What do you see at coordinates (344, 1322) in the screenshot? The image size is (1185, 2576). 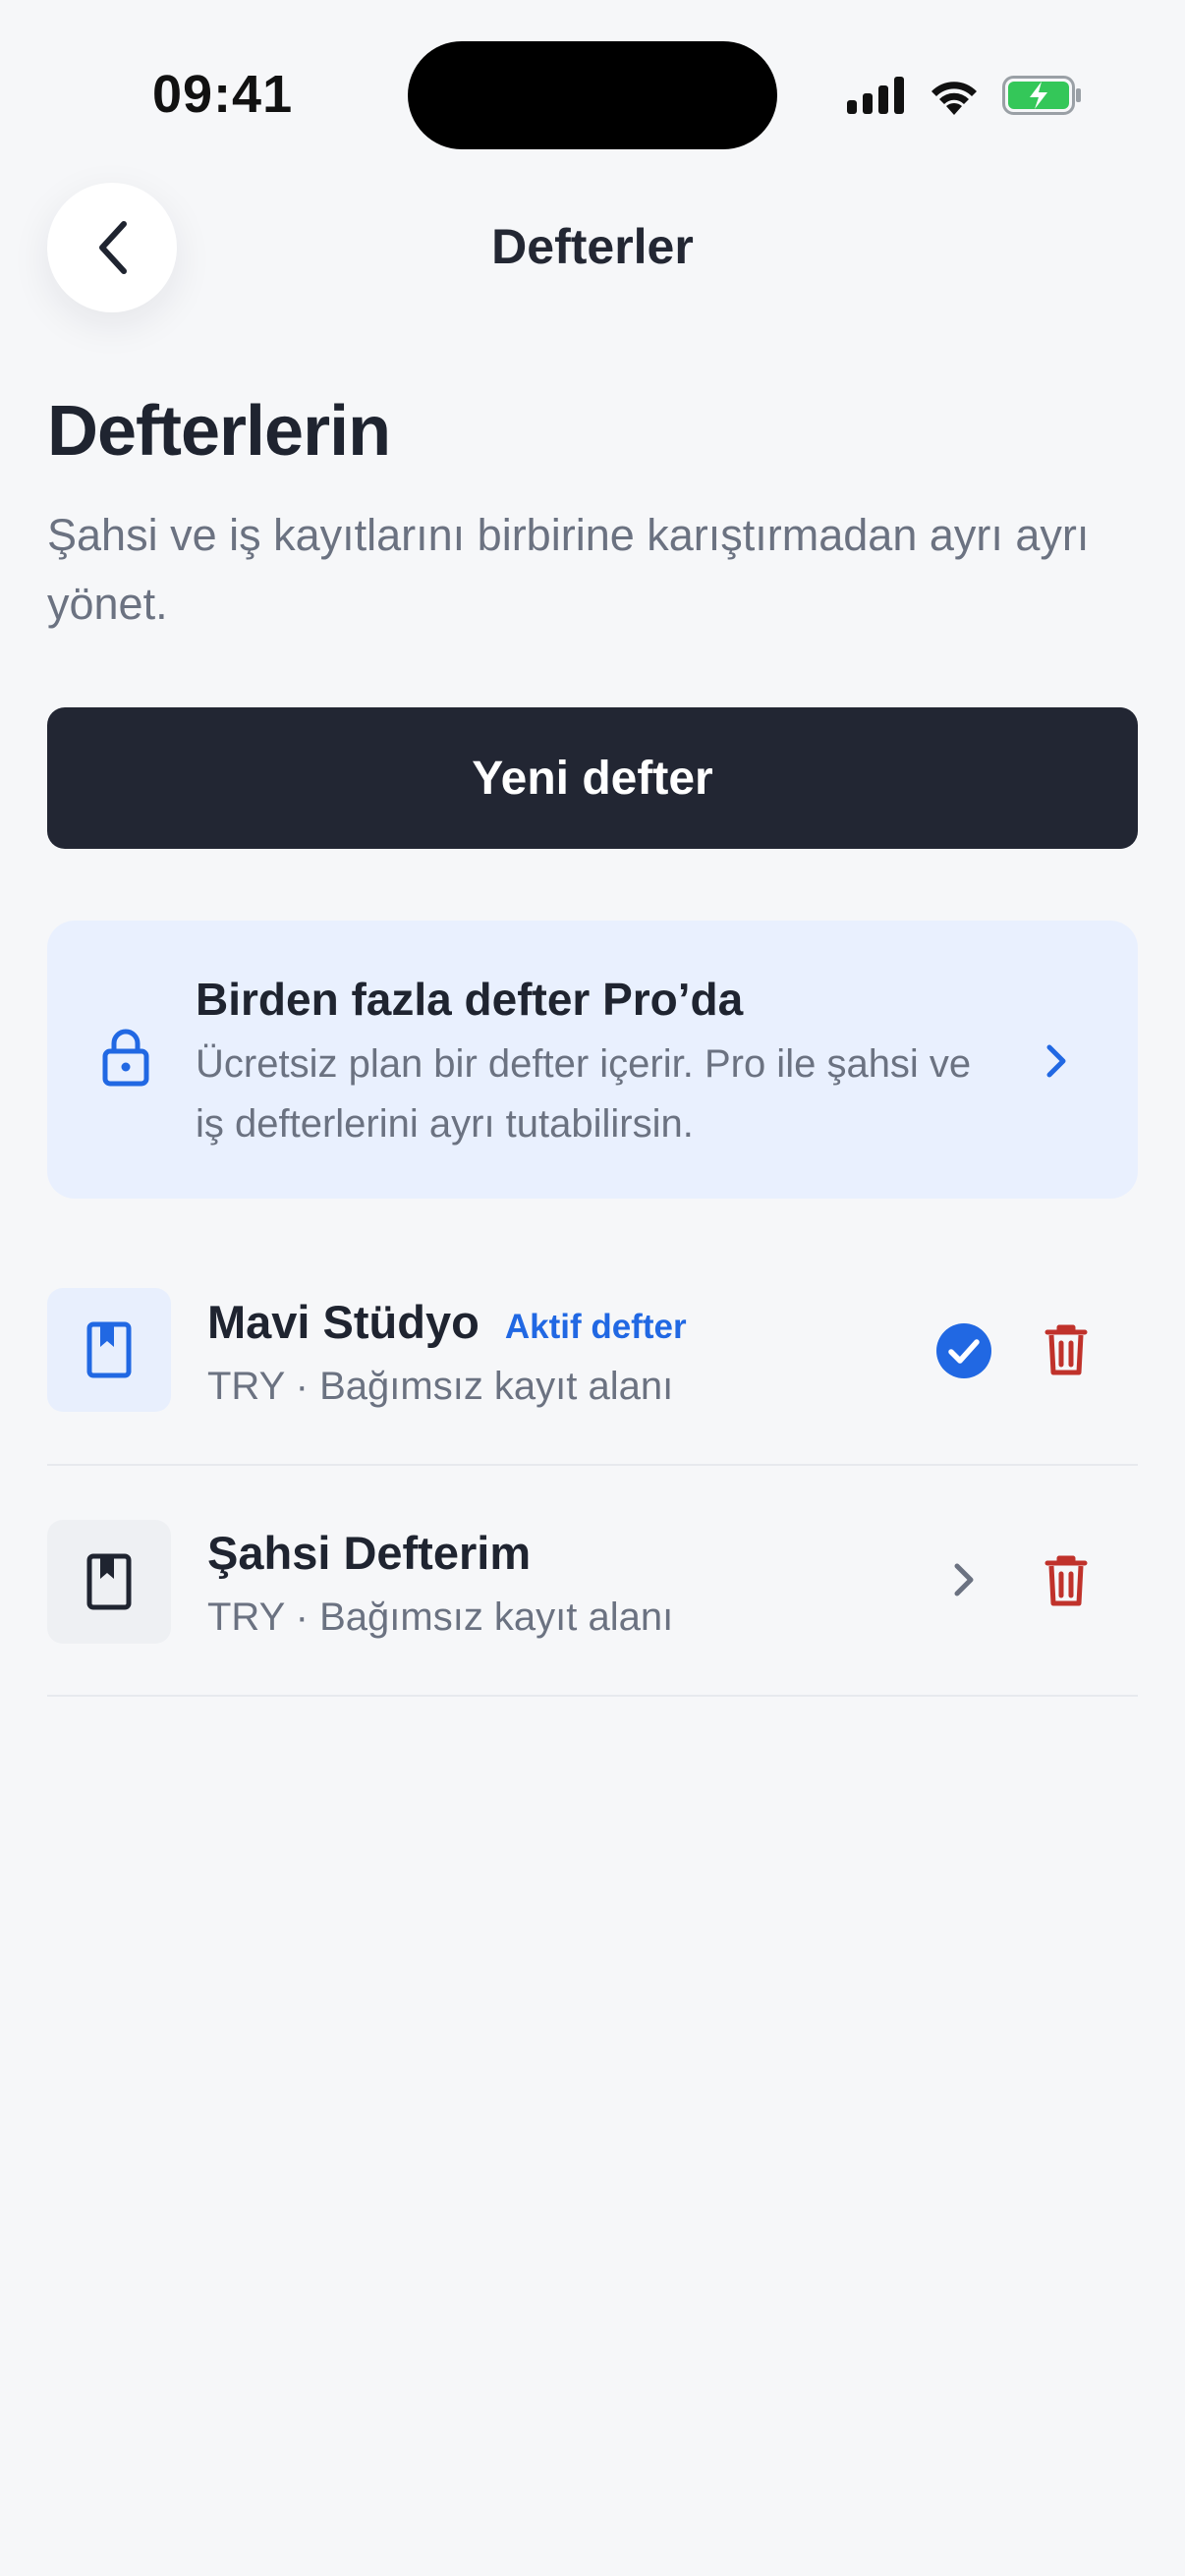 I see `ledger-name: Mavi Stüdyo` at bounding box center [344, 1322].